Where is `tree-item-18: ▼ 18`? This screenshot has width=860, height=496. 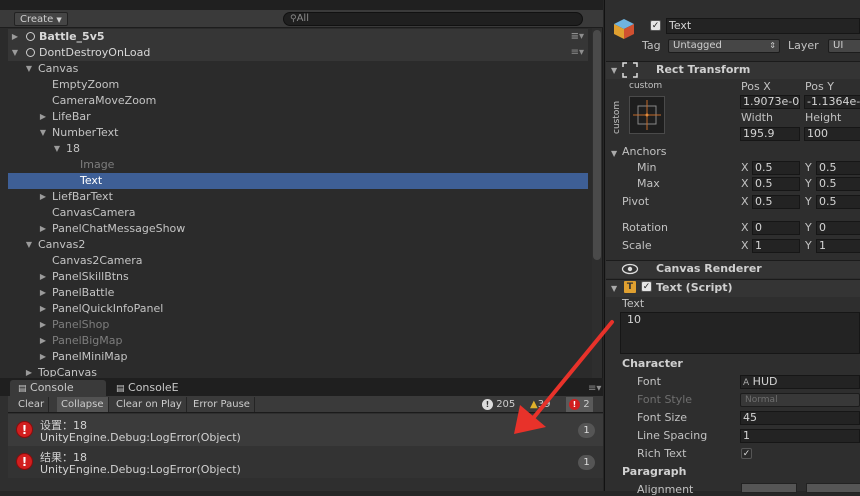 tree-item-18: ▼ 18 is located at coordinates (298, 149).